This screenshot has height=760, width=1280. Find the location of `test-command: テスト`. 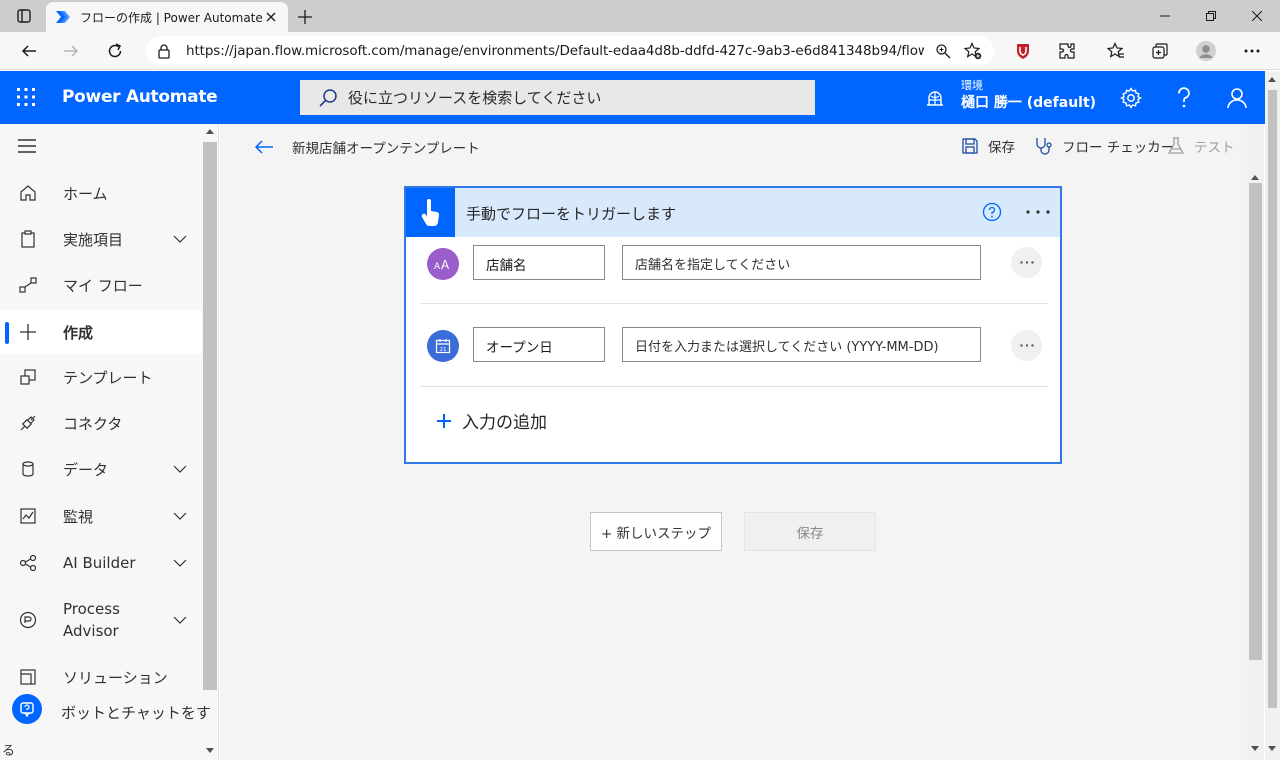

test-command: テスト is located at coordinates (1200, 146).